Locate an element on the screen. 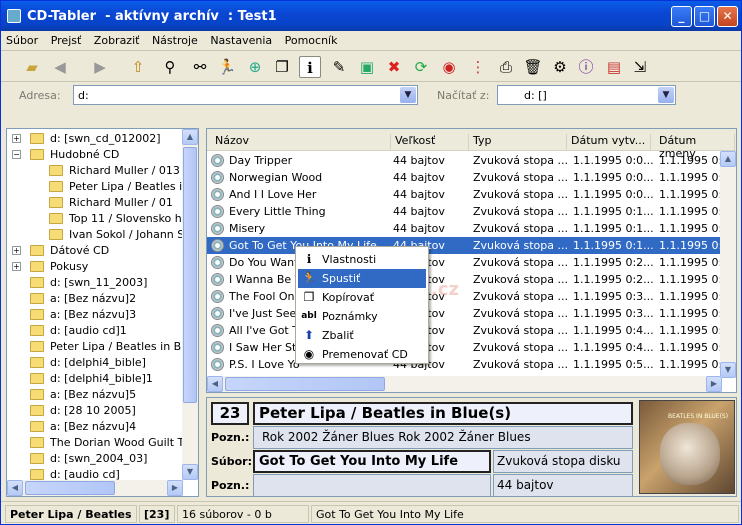 Image resolution: width=742 pixels, height=525 pixels. menu-view: Zobraziť is located at coordinates (116, 39).